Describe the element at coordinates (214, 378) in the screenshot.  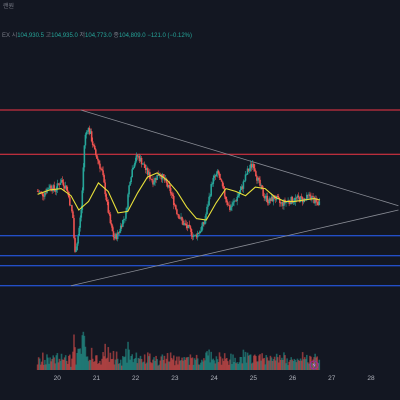
I see `x-axis: 20 21 22 23 24 25 26 27 28` at that location.